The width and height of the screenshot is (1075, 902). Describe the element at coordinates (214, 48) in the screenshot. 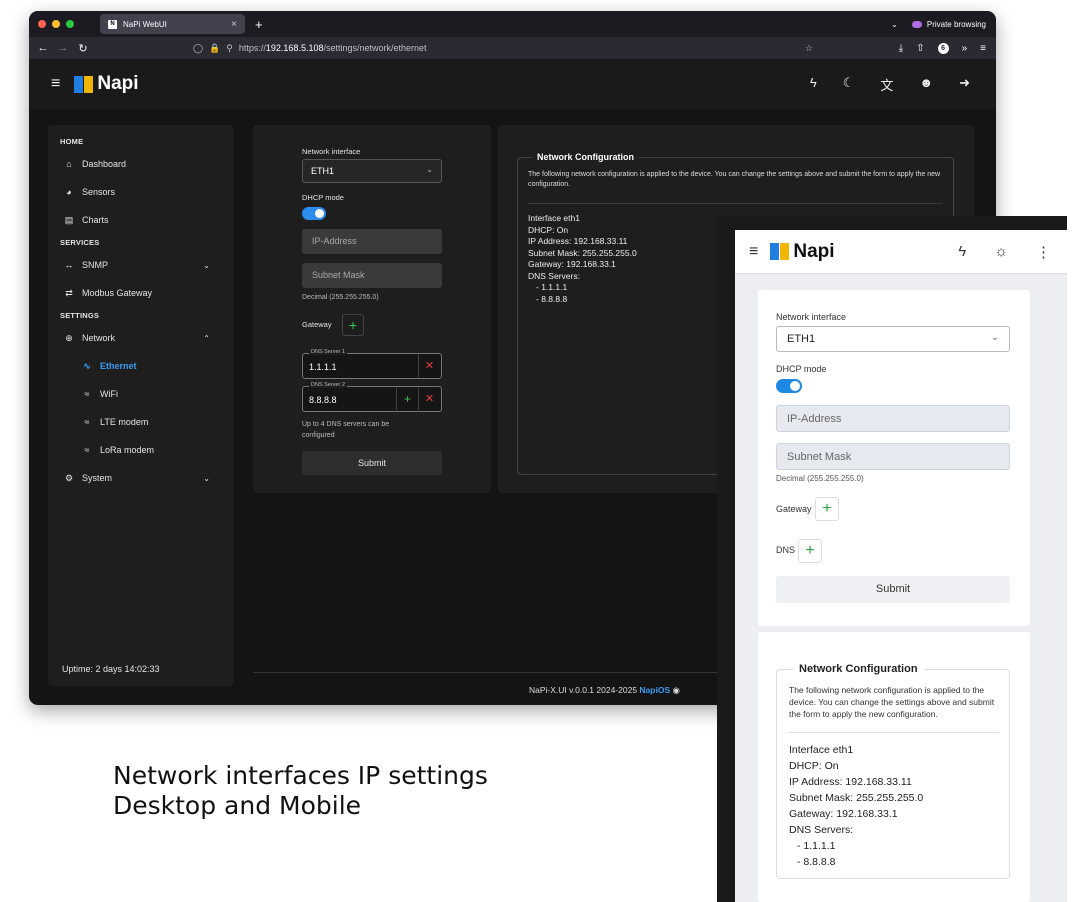

I see `lock-icon: 🔒` at that location.